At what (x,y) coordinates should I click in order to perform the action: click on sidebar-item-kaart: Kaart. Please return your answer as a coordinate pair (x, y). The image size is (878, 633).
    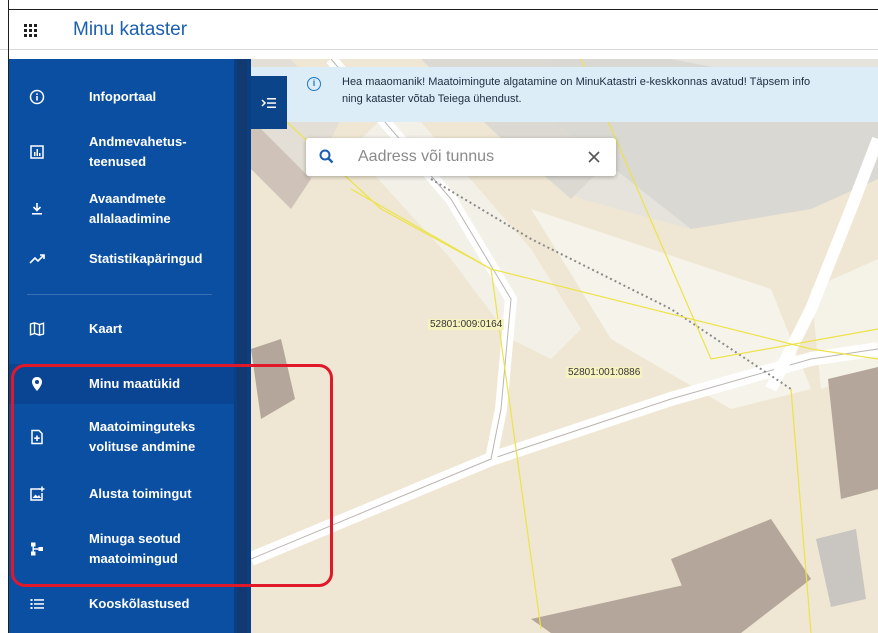
    Looking at the image, I should click on (121, 329).